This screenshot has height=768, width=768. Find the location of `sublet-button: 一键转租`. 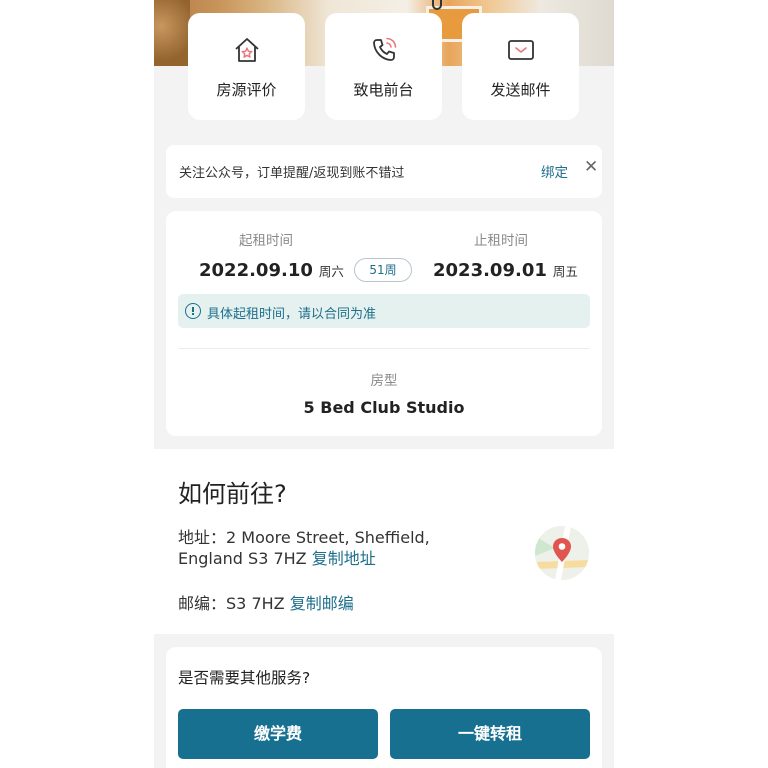

sublet-button: 一键转租 is located at coordinates (490, 734).